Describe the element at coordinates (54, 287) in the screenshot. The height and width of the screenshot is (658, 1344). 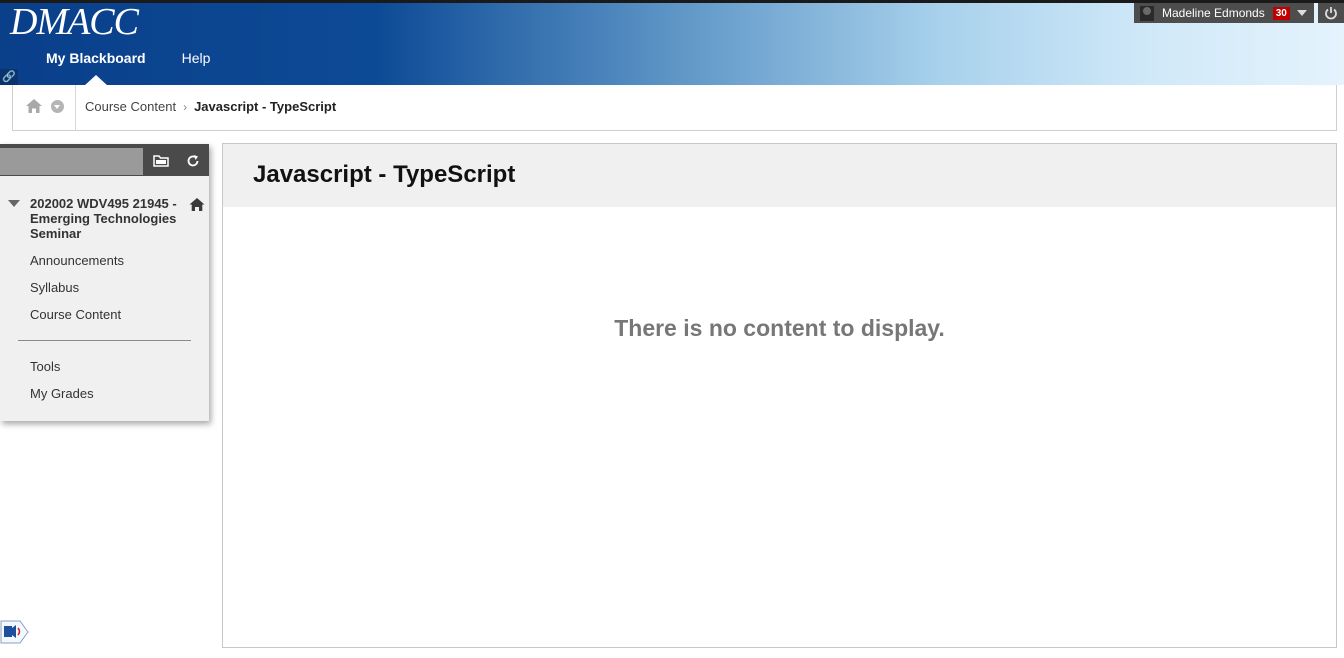
I see `sidebar-item-syllabus: Syllabus` at that location.